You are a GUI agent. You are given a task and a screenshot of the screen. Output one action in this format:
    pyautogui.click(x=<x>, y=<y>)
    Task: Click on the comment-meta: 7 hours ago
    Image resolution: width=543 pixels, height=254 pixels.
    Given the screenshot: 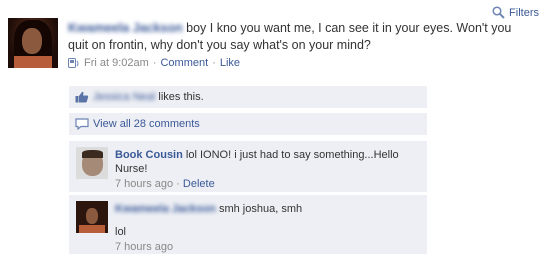 What is the action you would take?
    pyautogui.click(x=144, y=247)
    